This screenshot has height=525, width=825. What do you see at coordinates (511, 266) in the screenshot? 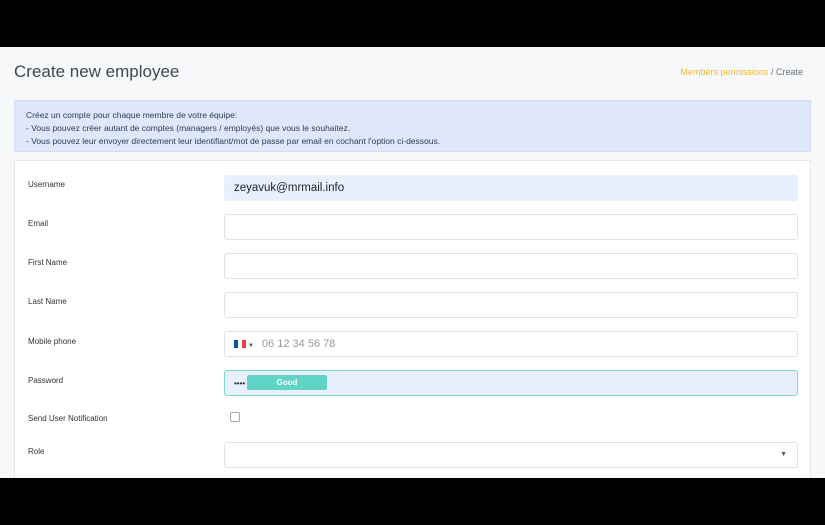
I see `first-name-input` at bounding box center [511, 266].